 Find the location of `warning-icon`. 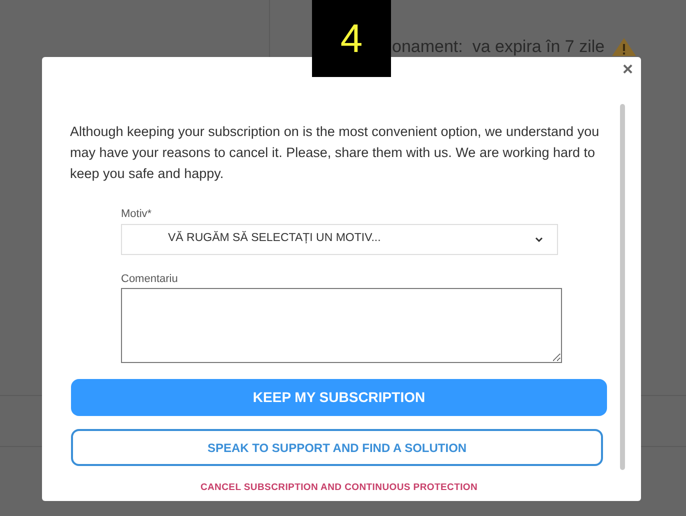

warning-icon is located at coordinates (623, 46).